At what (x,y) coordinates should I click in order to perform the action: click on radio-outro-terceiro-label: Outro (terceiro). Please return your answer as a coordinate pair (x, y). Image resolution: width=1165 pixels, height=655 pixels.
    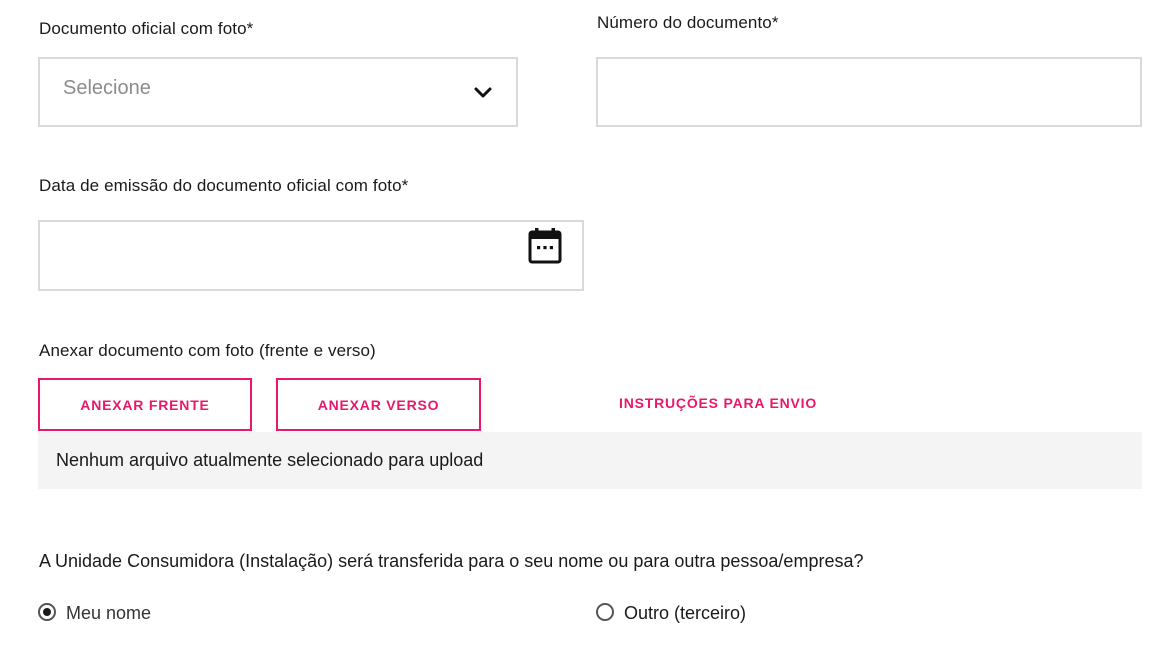
    Looking at the image, I should click on (685, 613).